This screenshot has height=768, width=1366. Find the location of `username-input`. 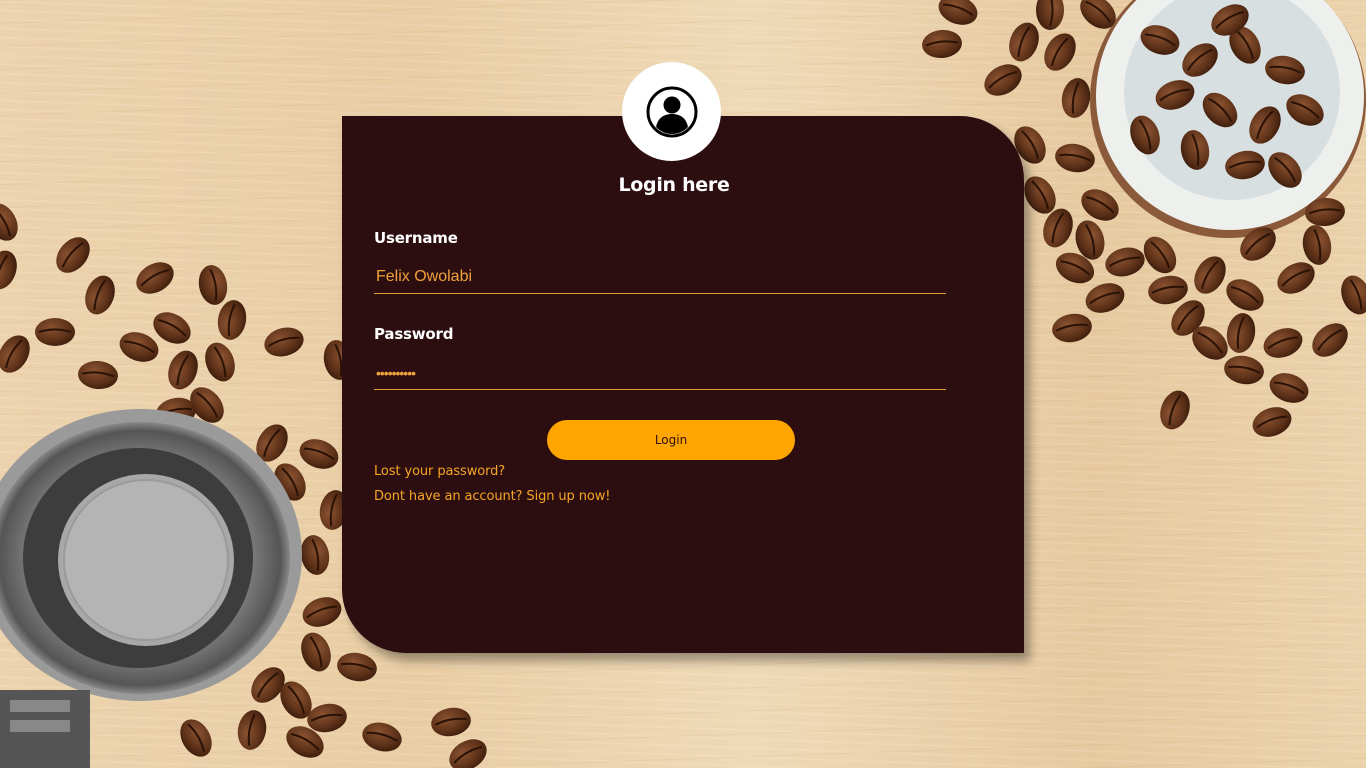

username-input is located at coordinates (660, 277).